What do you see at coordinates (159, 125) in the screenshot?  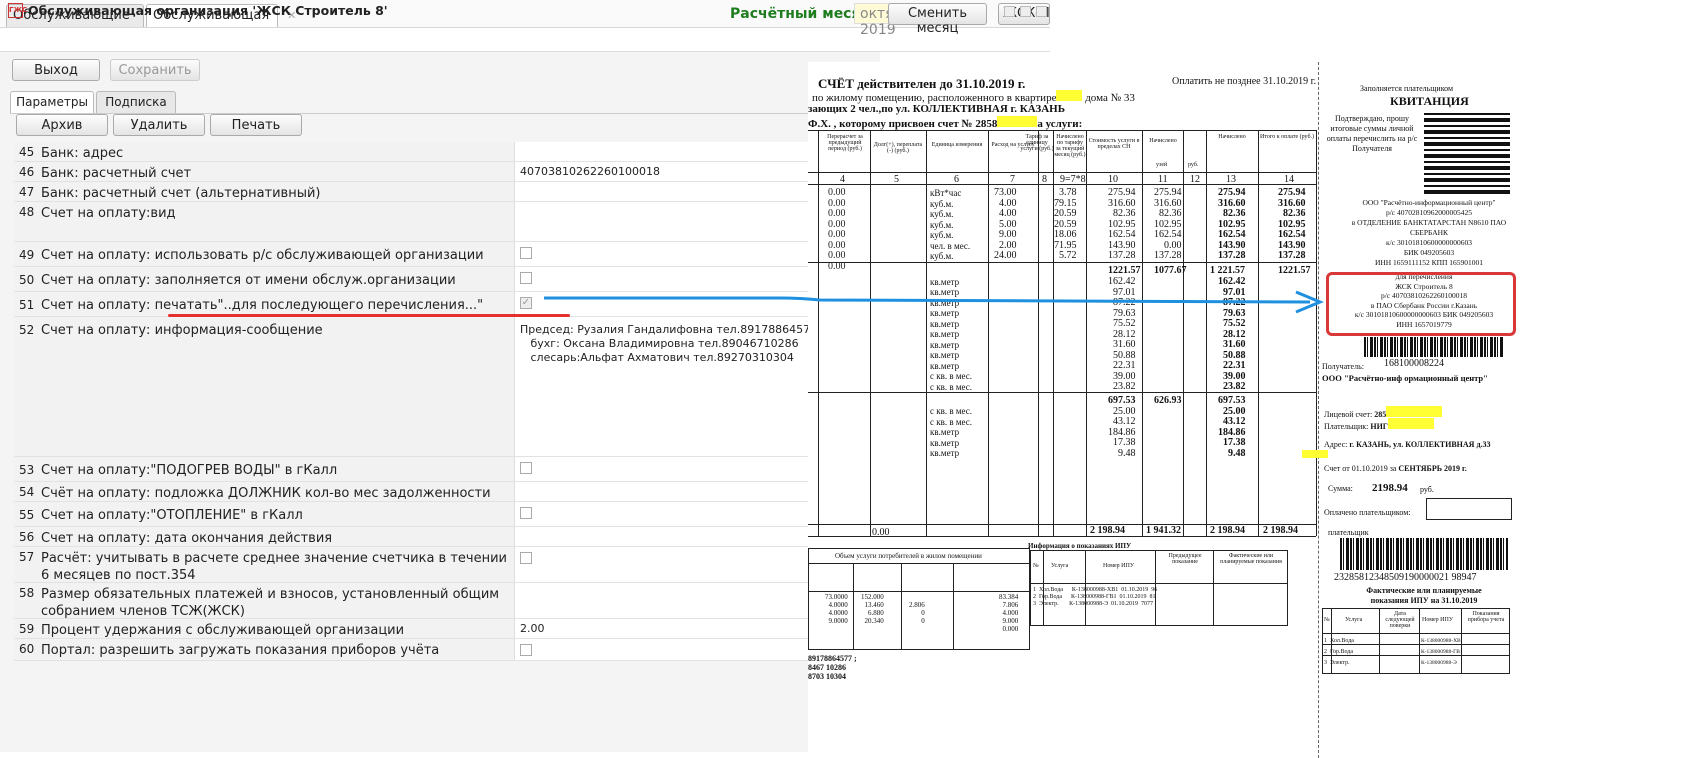 I see `delete-button: Удалить` at bounding box center [159, 125].